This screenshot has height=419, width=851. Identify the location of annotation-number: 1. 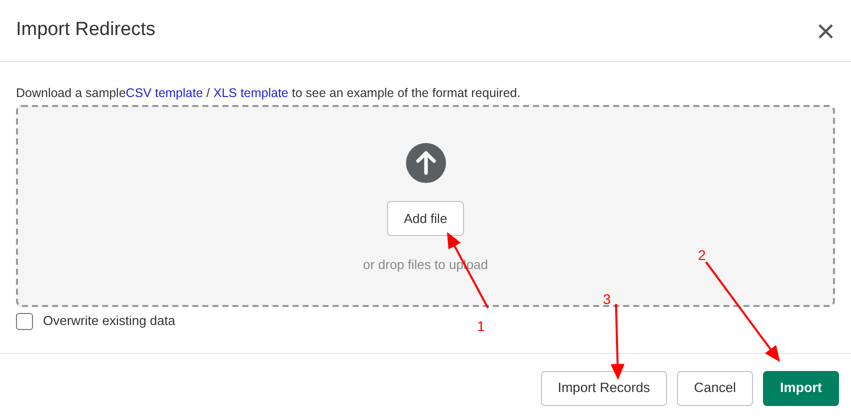
(481, 326).